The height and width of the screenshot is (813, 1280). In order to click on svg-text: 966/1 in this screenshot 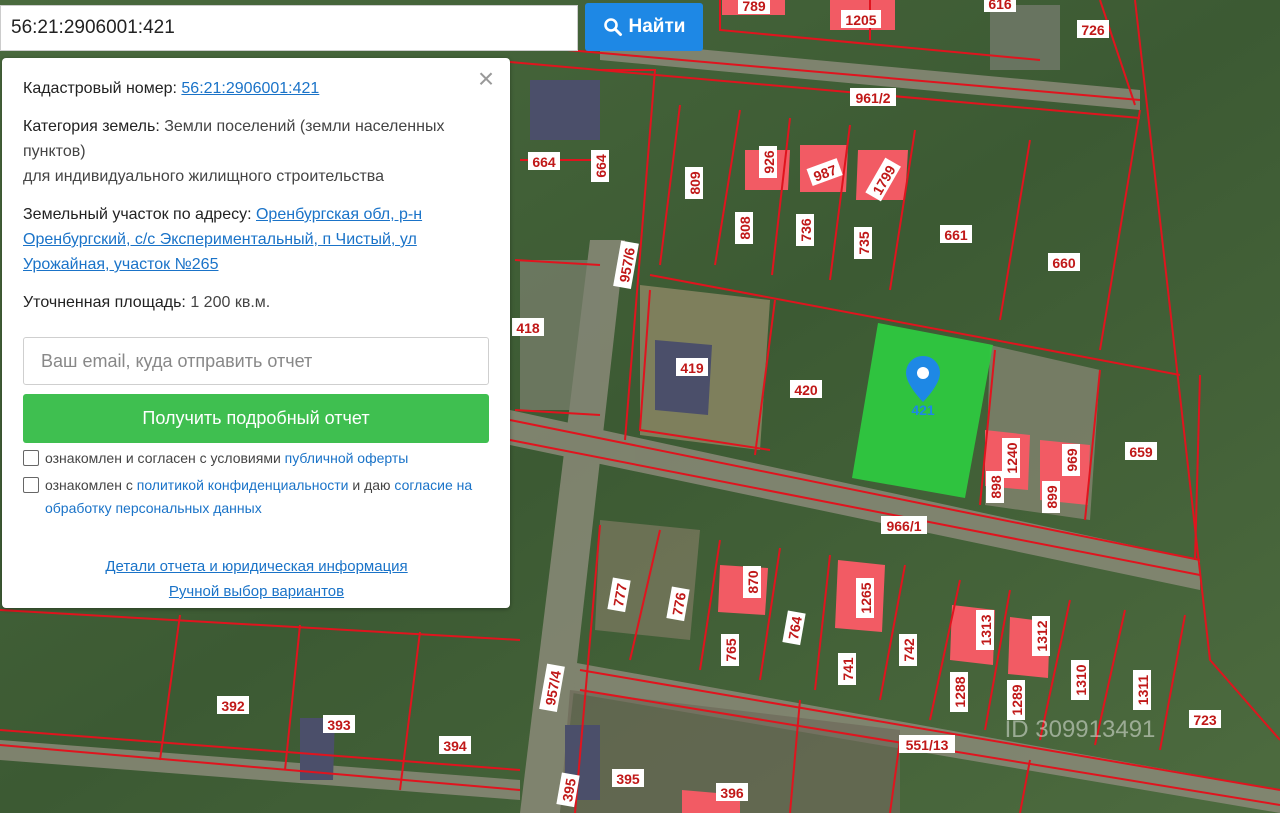, I will do `click(903, 526)`.